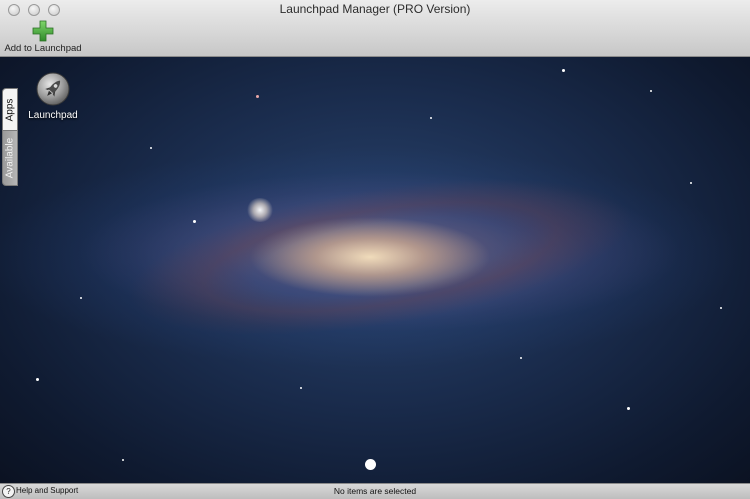 The height and width of the screenshot is (499, 750). Describe the element at coordinates (53, 115) in the screenshot. I see `app-label: Launchpad` at that location.